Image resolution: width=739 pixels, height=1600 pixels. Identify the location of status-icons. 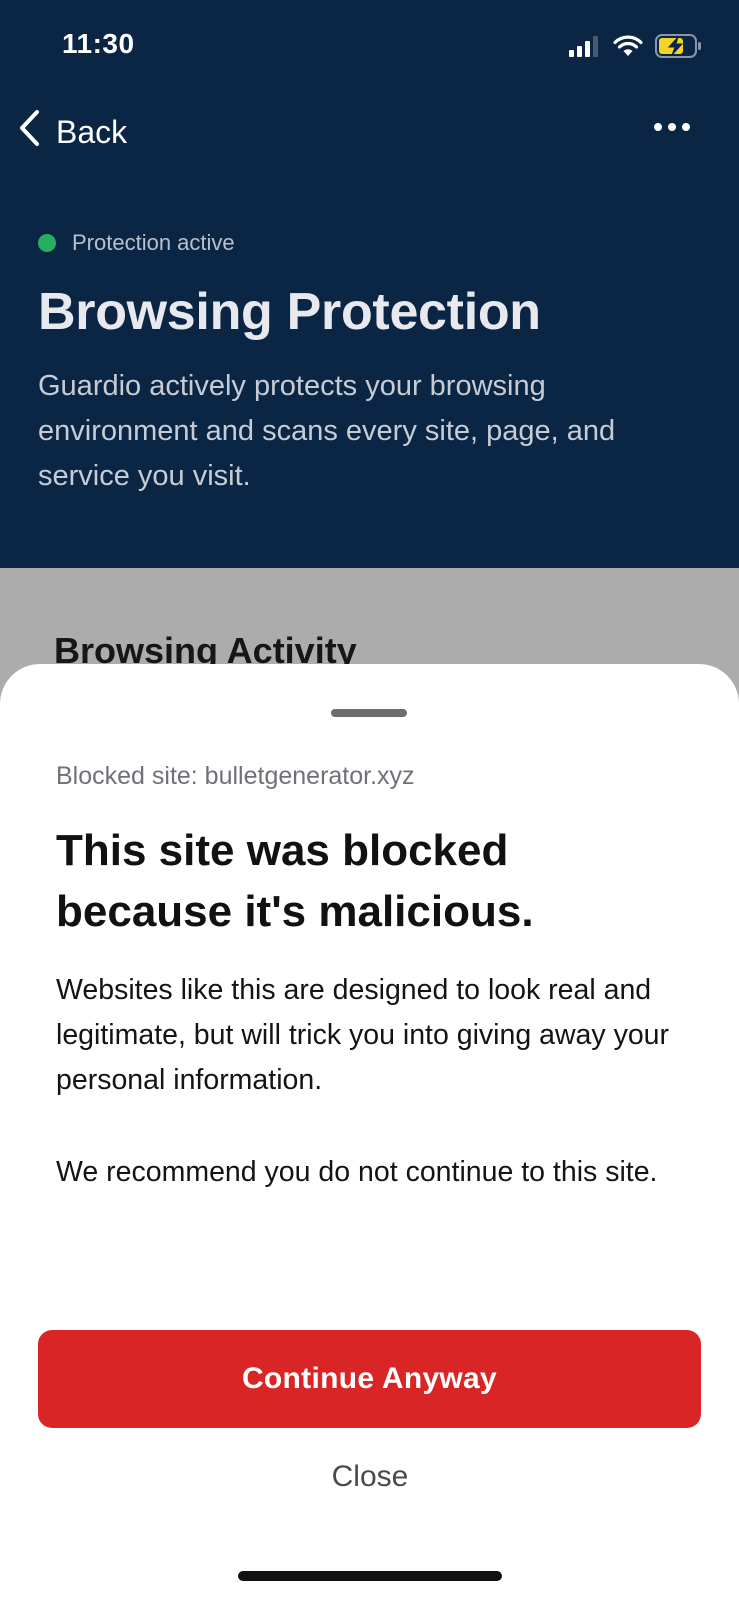
(636, 48).